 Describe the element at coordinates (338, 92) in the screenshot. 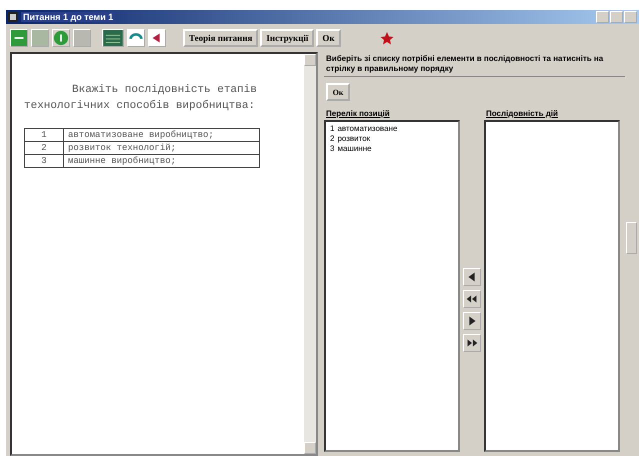

I see `ok-button: Ок` at that location.